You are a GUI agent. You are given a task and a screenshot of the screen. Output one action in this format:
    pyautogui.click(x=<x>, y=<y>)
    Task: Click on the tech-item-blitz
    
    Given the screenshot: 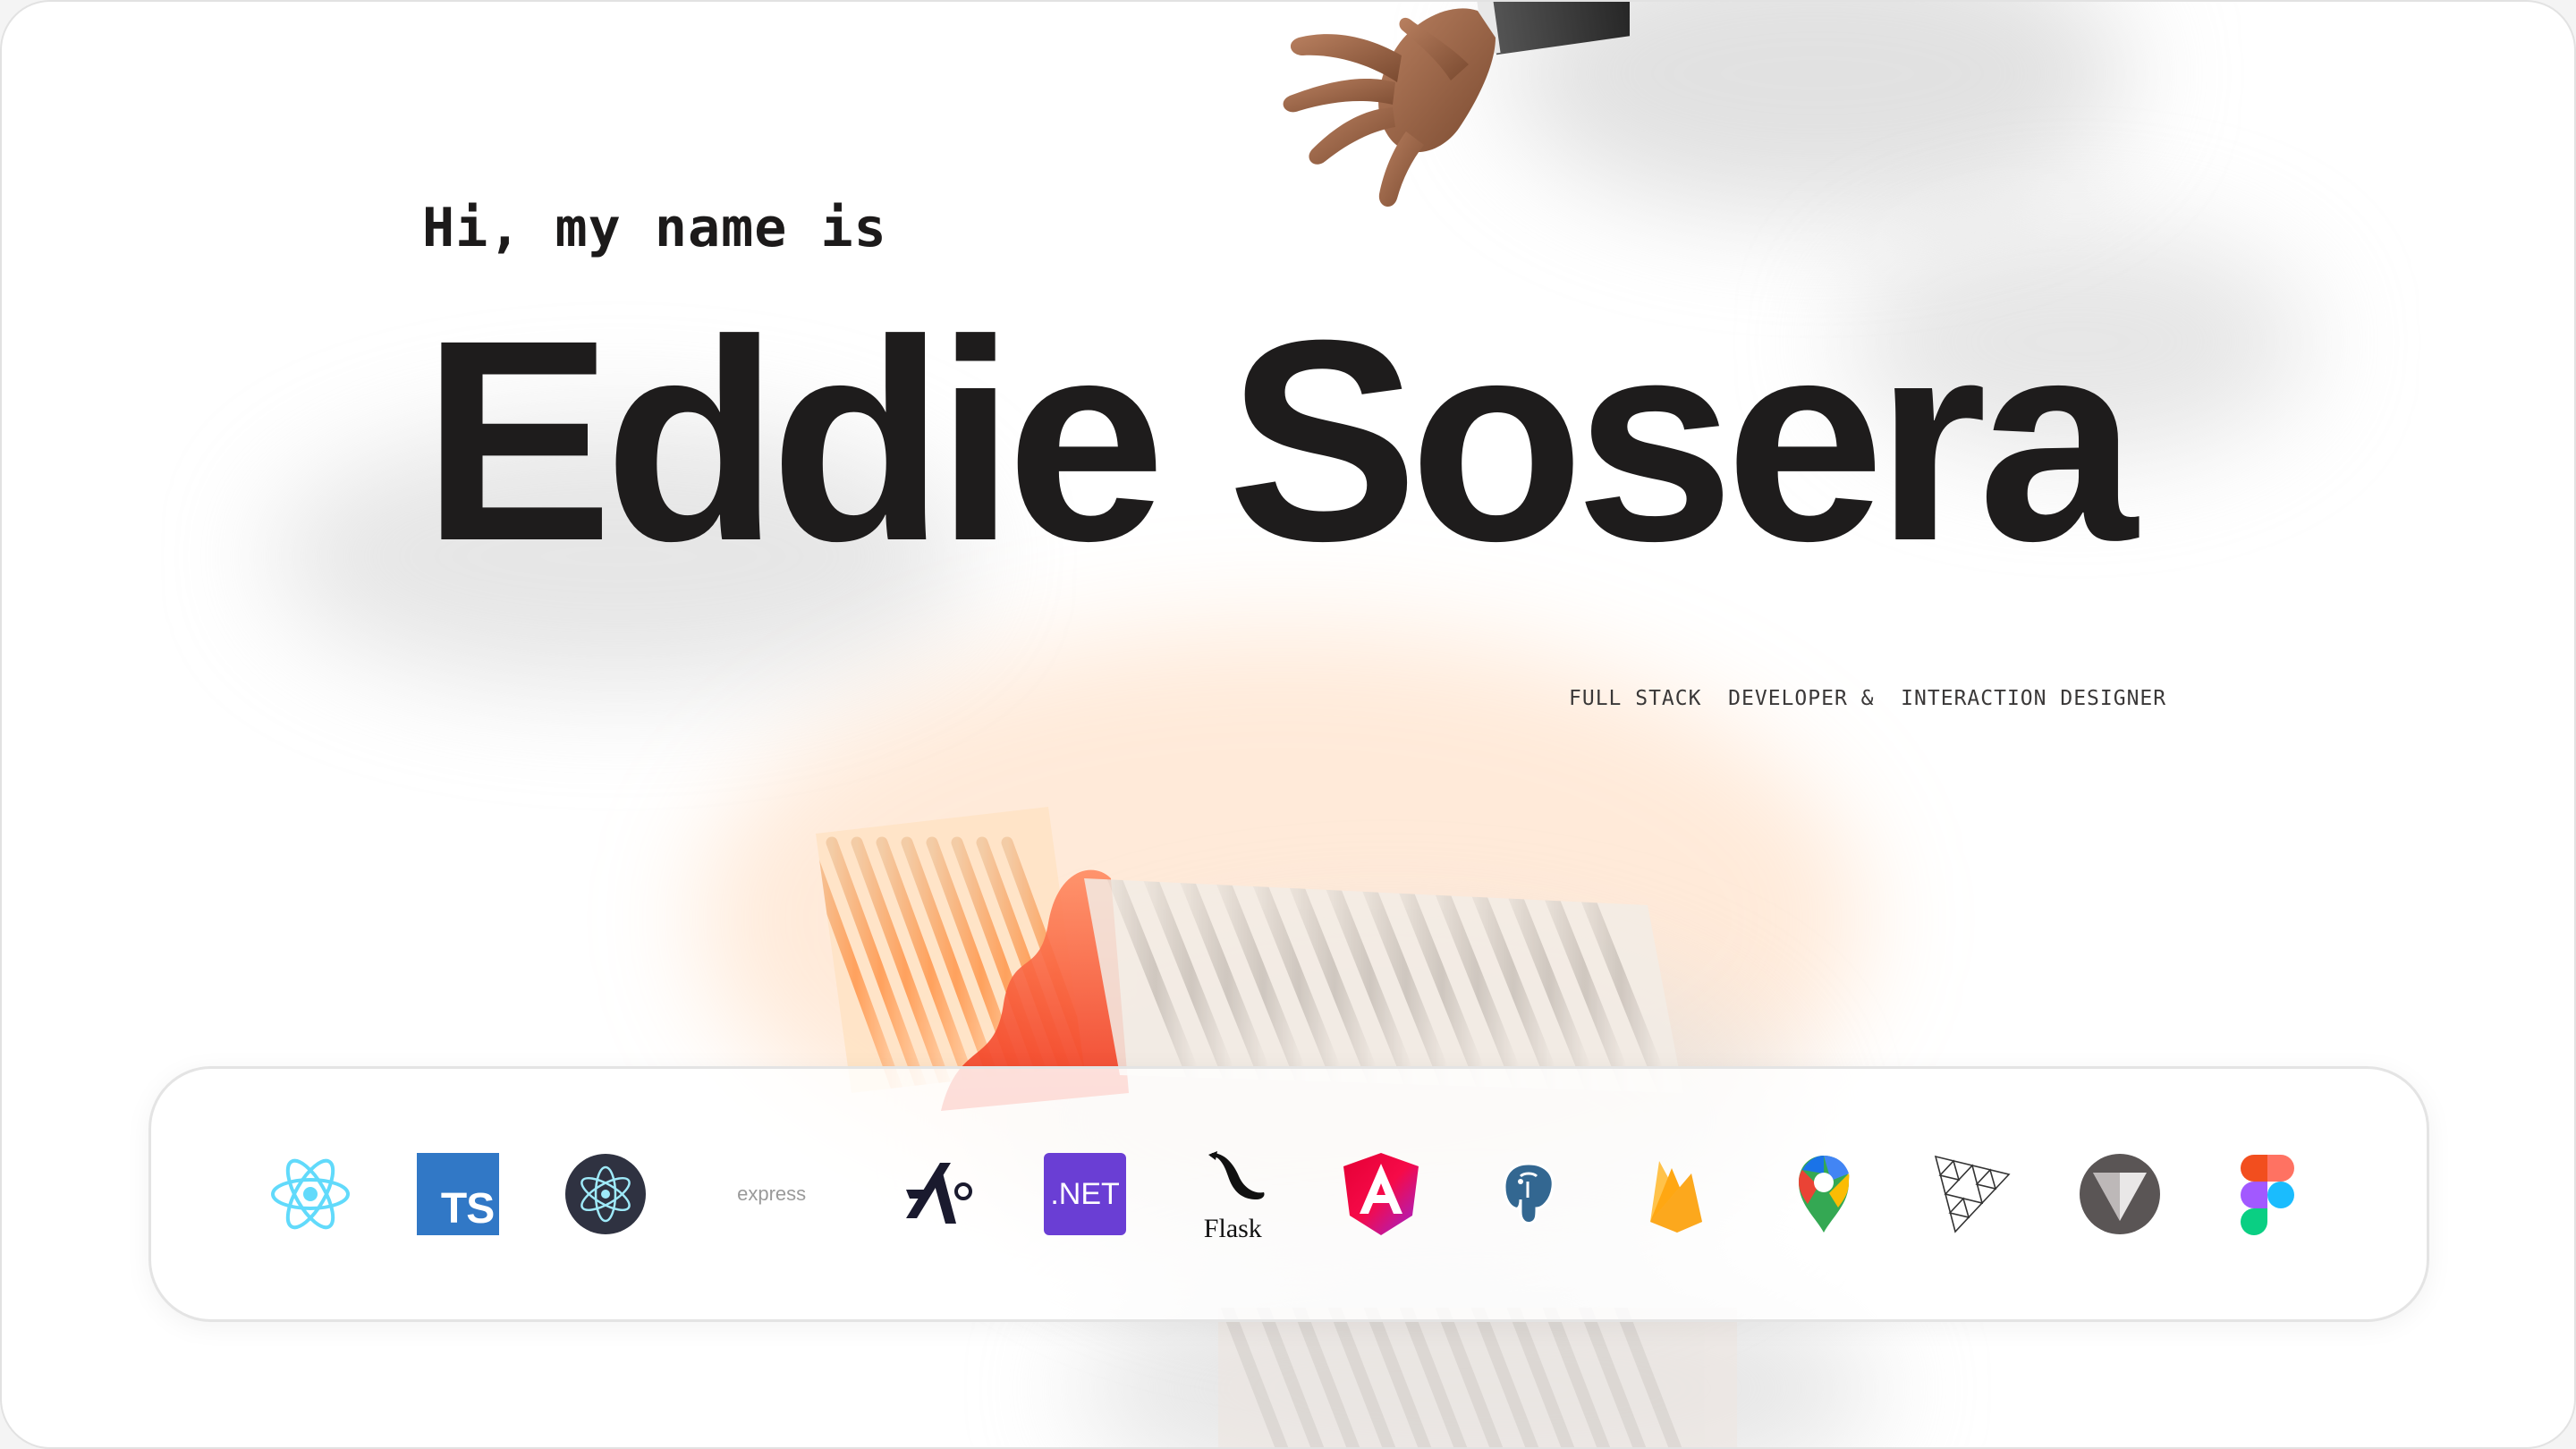 What is the action you would take?
    pyautogui.click(x=937, y=1194)
    